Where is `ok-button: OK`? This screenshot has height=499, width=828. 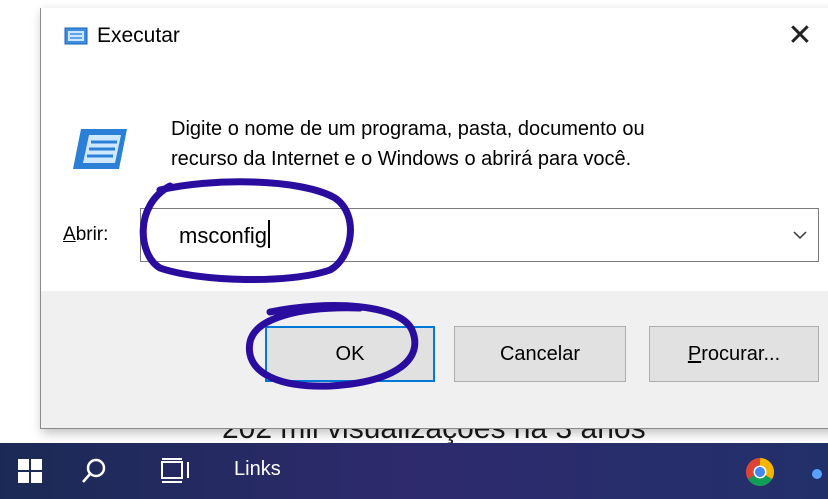 ok-button: OK is located at coordinates (350, 354).